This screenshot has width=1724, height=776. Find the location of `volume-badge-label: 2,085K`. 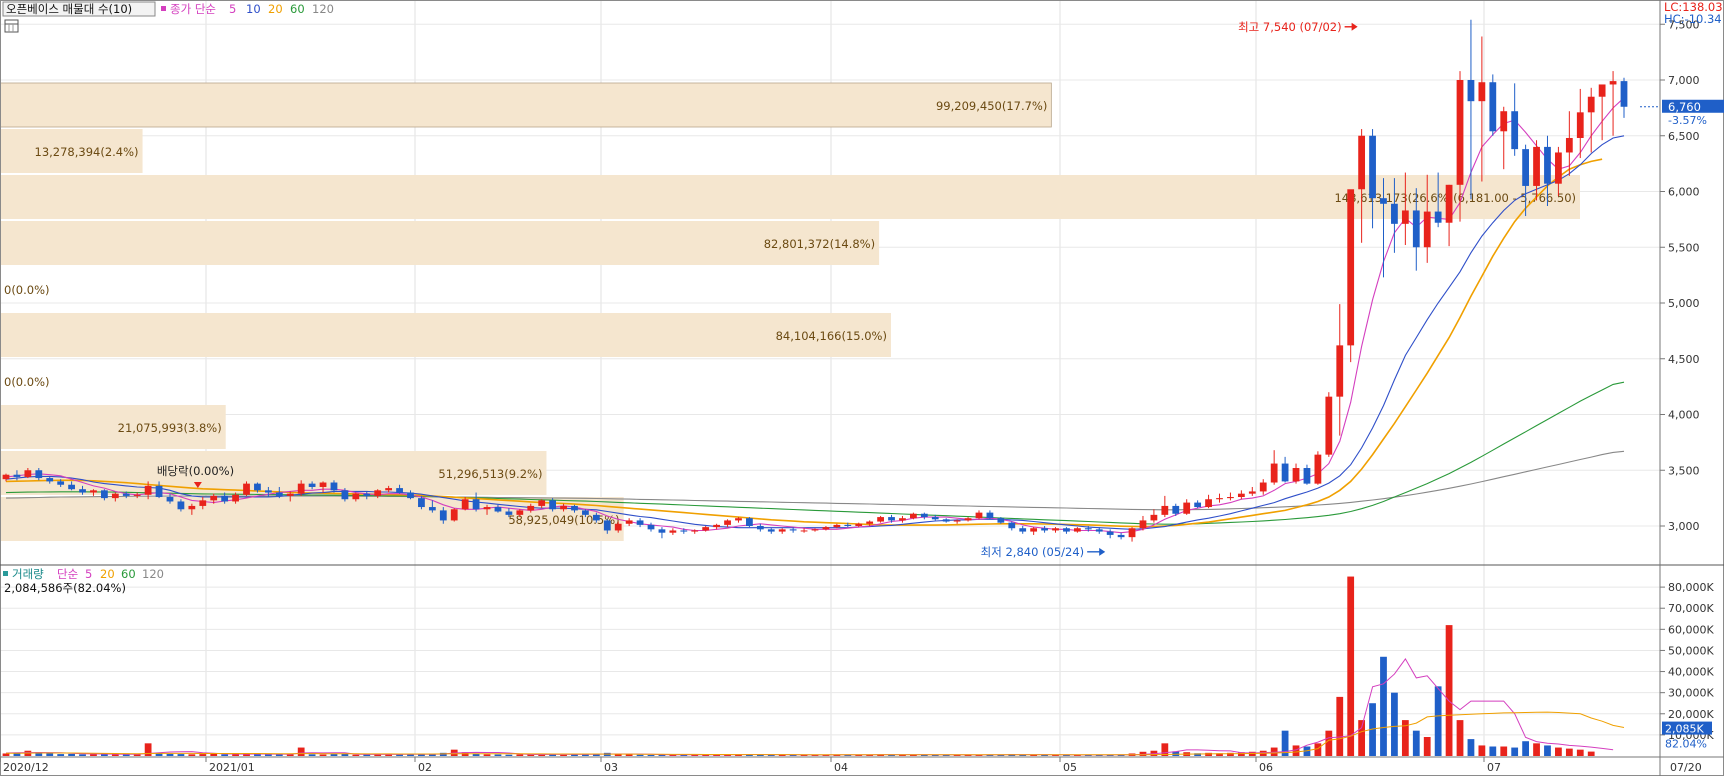

volume-badge-label: 2,085K is located at coordinates (1684, 729).